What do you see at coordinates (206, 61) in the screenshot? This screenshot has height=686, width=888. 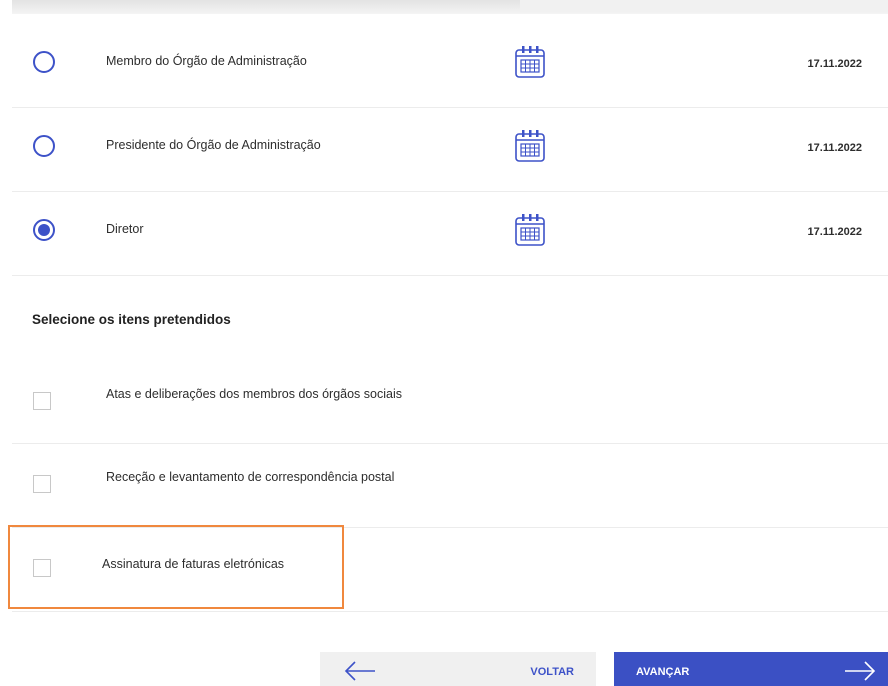 I see `role-label: Membro do Órgão de Administração` at bounding box center [206, 61].